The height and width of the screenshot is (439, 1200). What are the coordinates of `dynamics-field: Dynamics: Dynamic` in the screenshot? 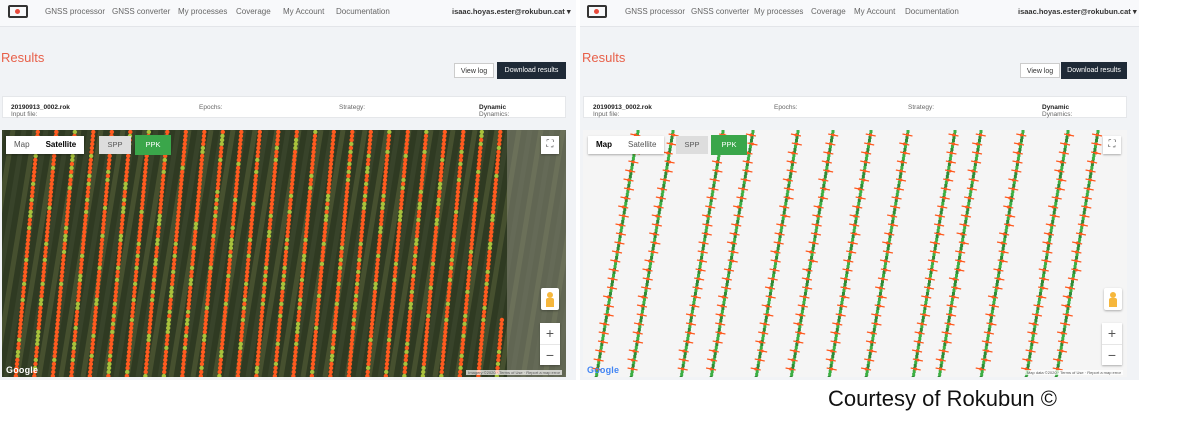 It's located at (494, 111).